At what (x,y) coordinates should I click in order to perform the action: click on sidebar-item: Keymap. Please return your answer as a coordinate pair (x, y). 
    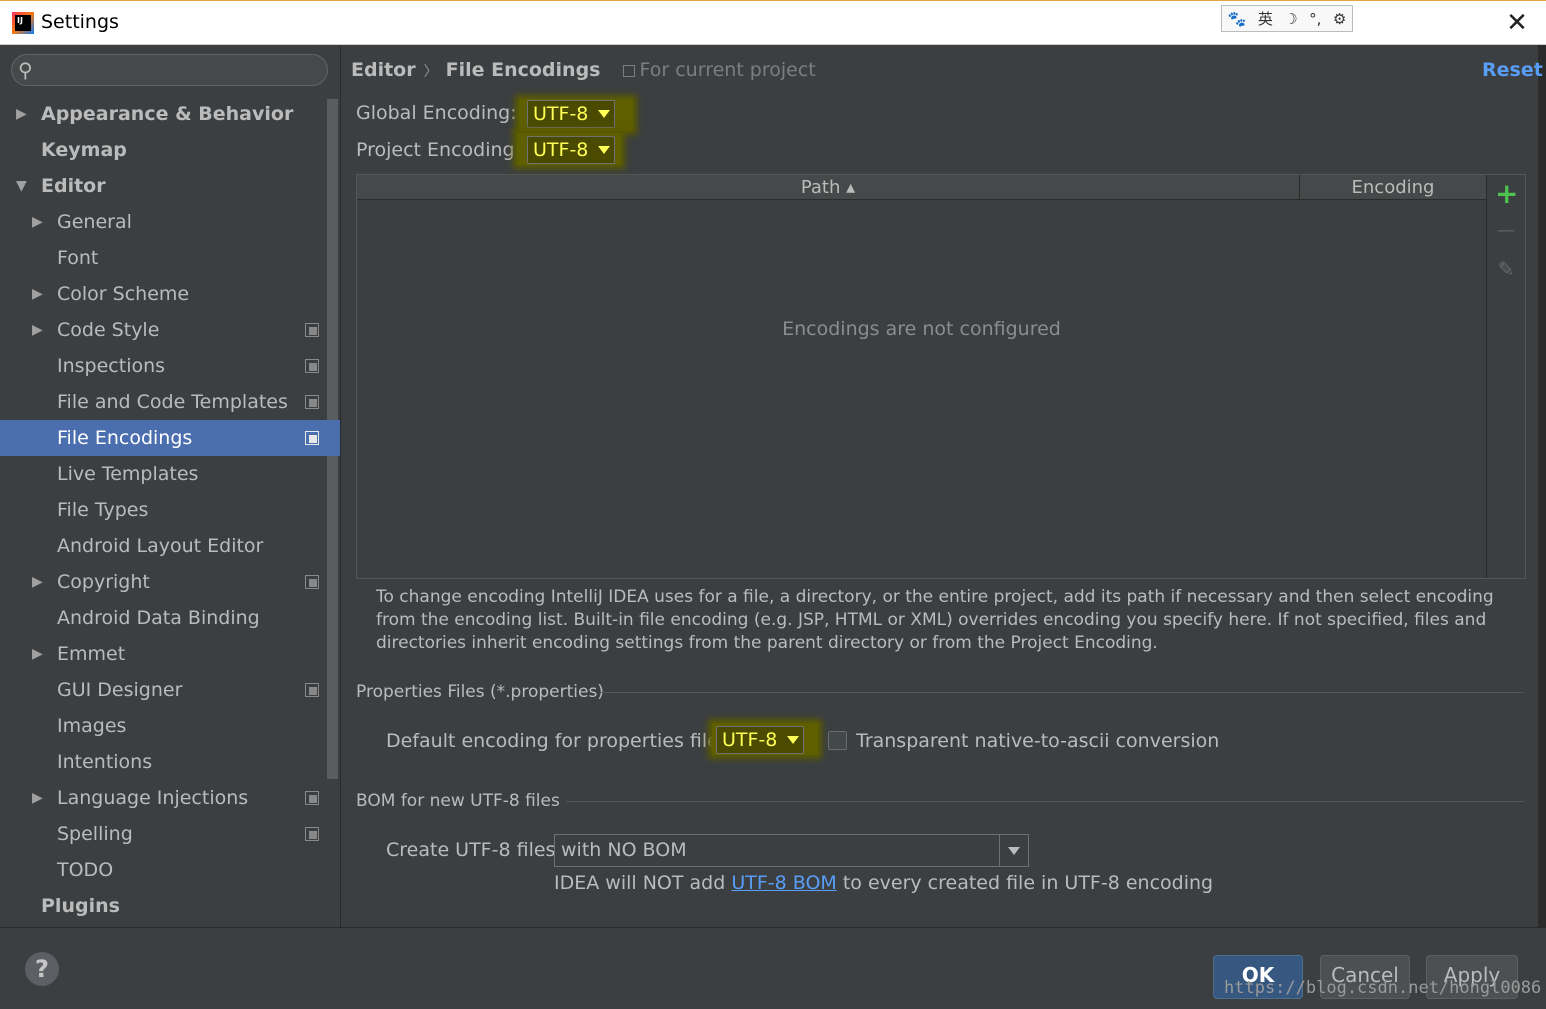
    Looking at the image, I should click on (170, 150).